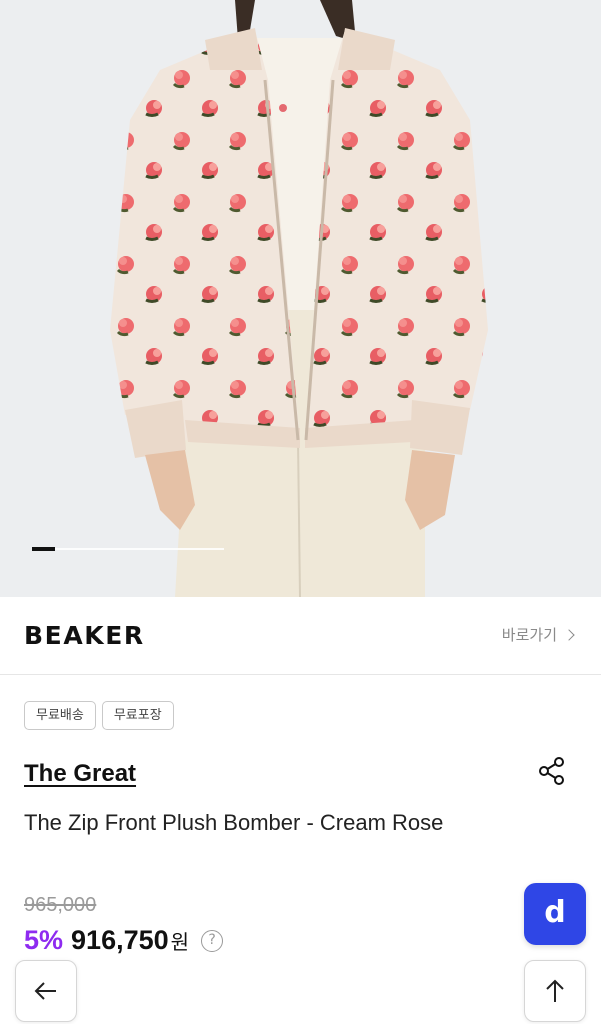 The width and height of the screenshot is (601, 1024). What do you see at coordinates (99, 715) in the screenshot?
I see `benefit-tags: 무료배송 무료포장` at bounding box center [99, 715].